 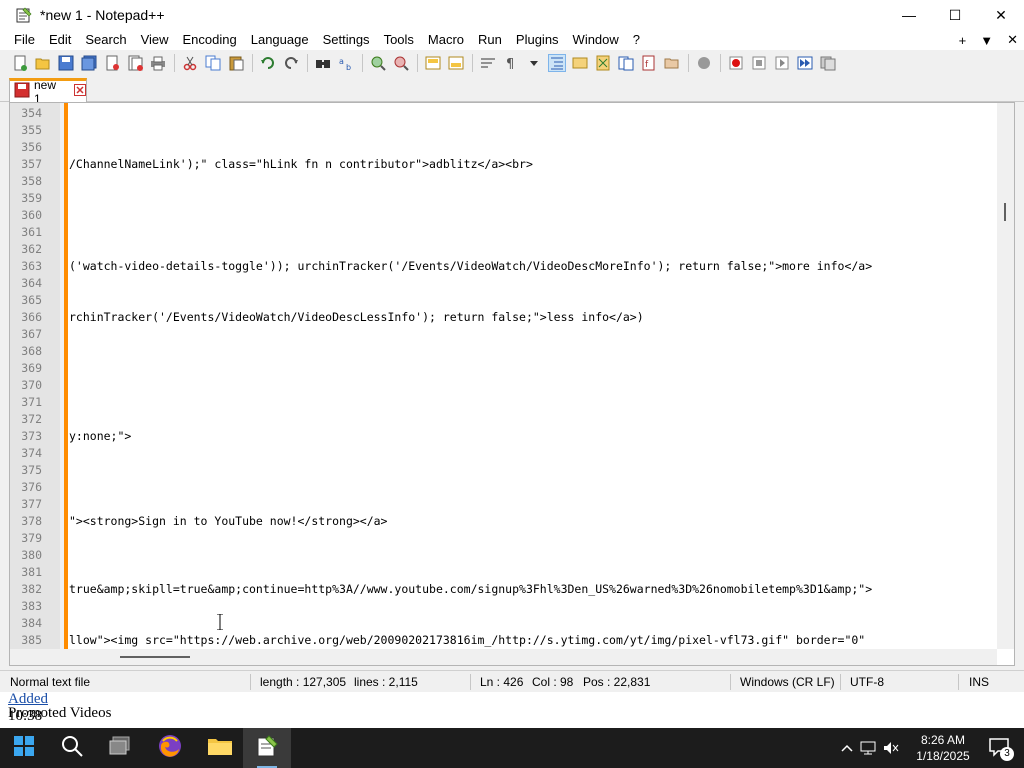 I want to click on line-number: 365, so click(x=31, y=300).